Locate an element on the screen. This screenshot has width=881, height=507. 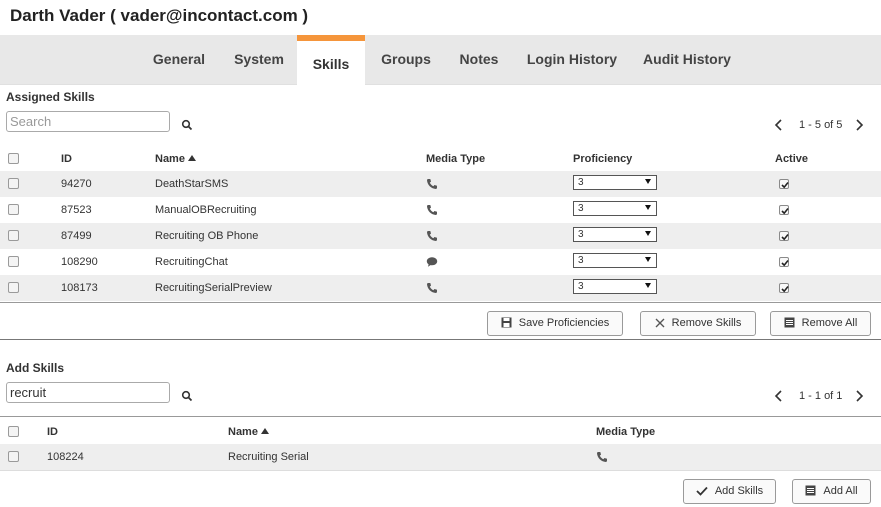
table-row: 87499 Recruiting OB Phone 3 is located at coordinates (440, 236).